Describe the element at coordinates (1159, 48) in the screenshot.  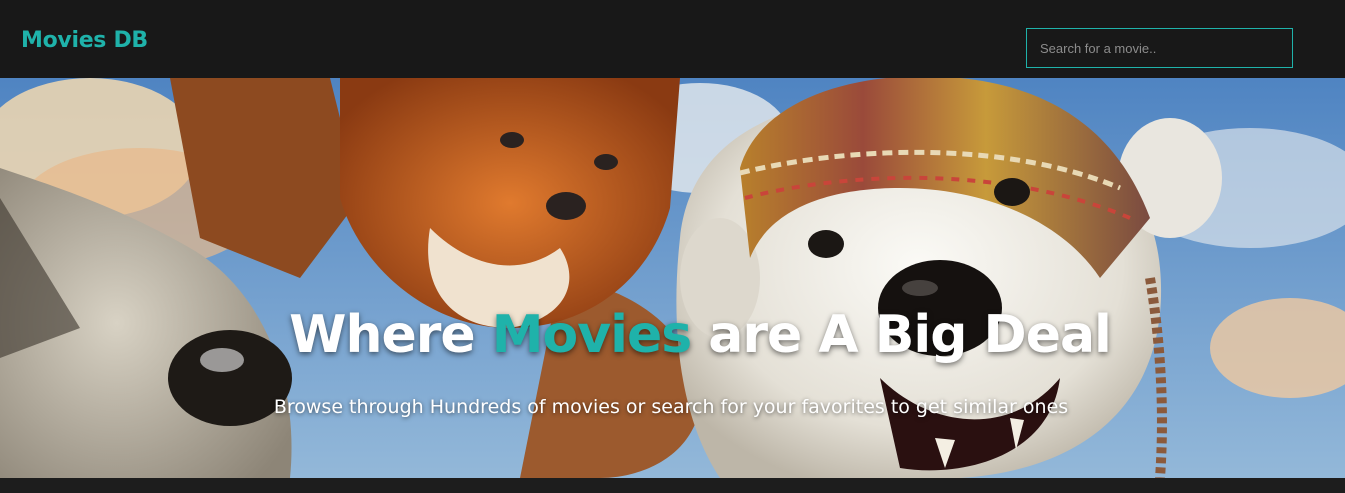
I see `search-input` at that location.